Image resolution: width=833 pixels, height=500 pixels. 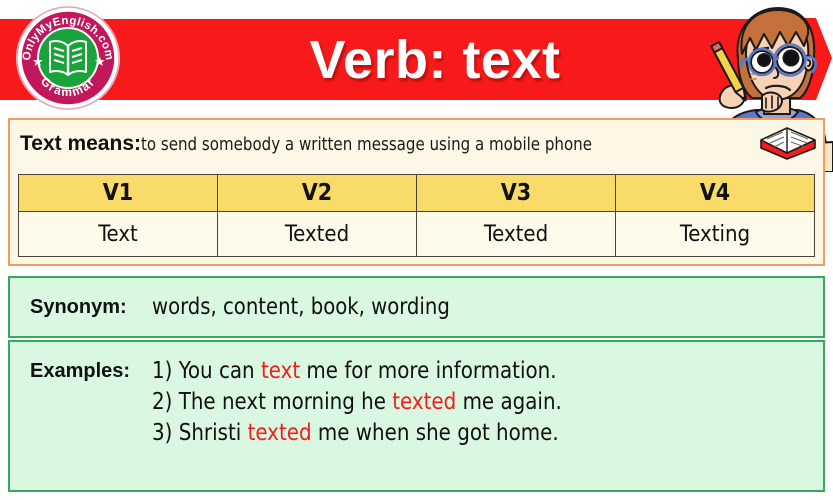 What do you see at coordinates (516, 193) in the screenshot?
I see `table-header-v3: V3` at bounding box center [516, 193].